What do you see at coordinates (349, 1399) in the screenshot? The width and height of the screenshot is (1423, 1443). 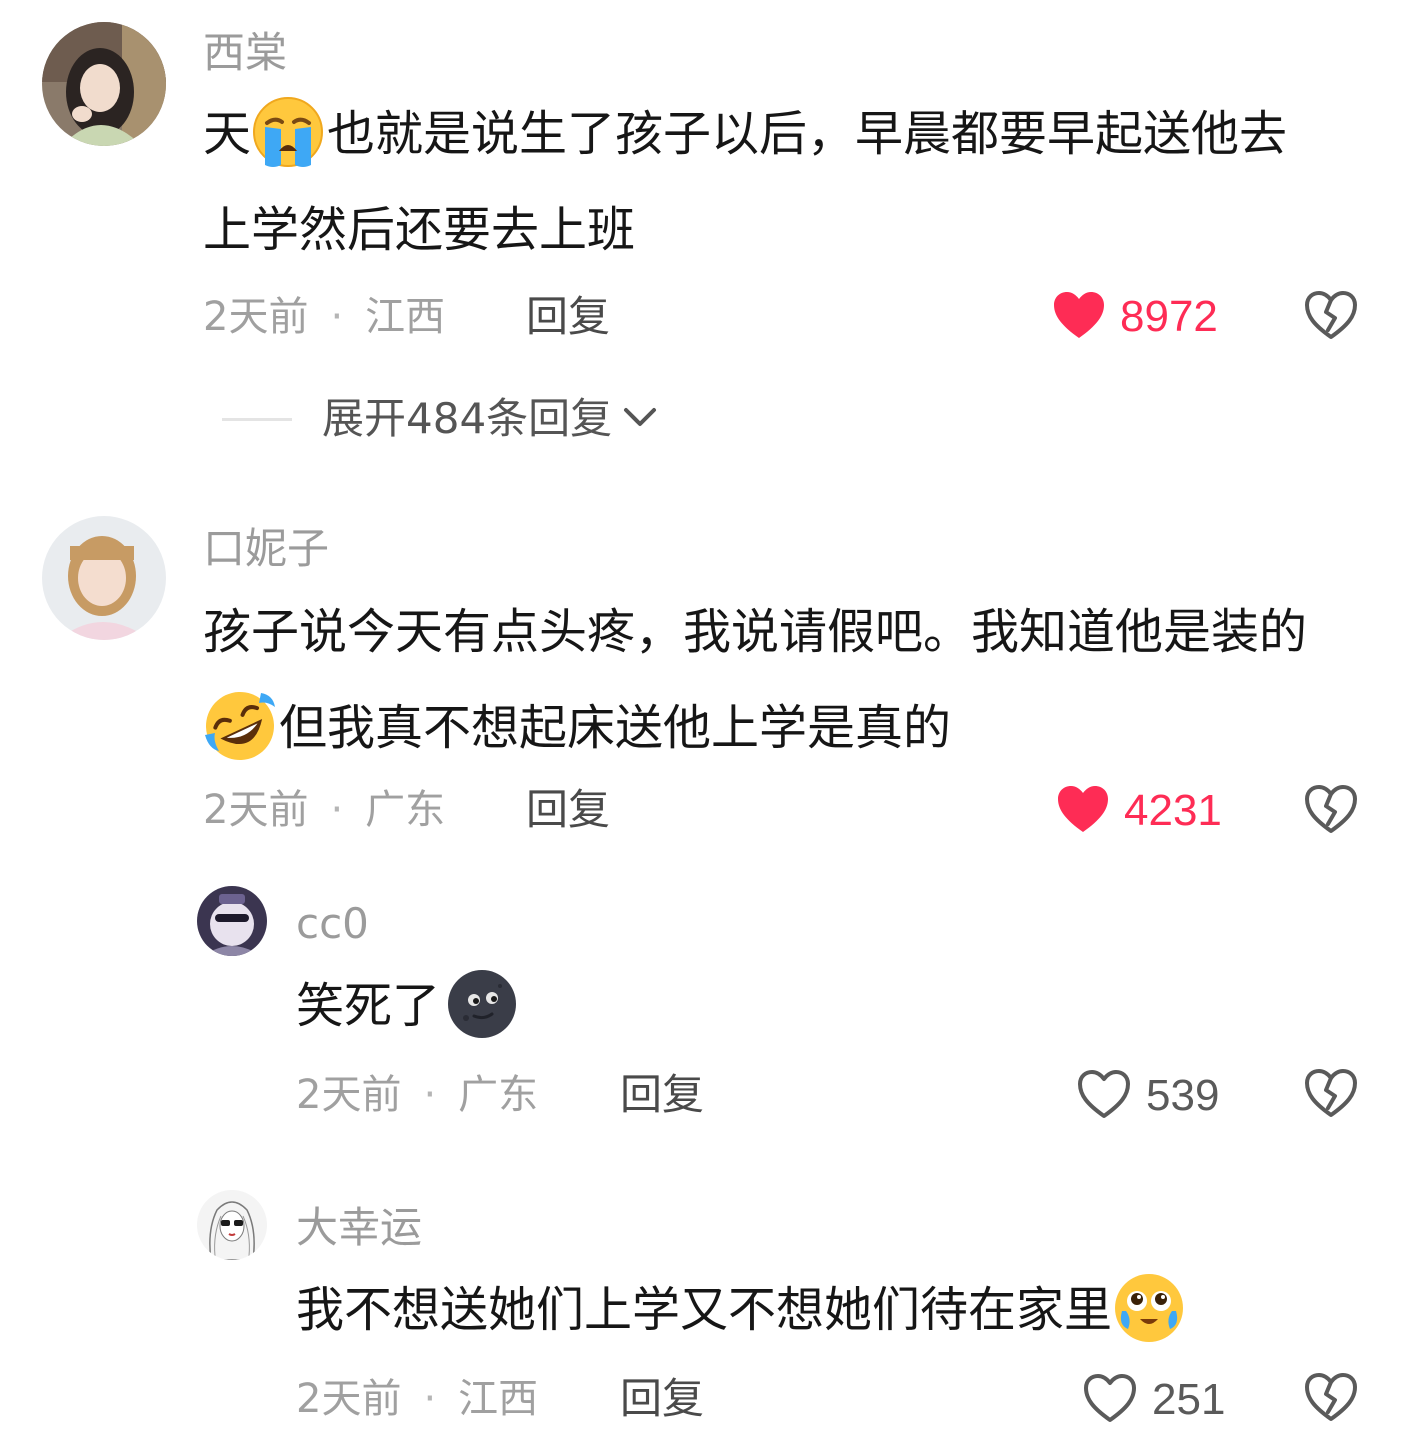 I see `reply-time: 2天前` at bounding box center [349, 1399].